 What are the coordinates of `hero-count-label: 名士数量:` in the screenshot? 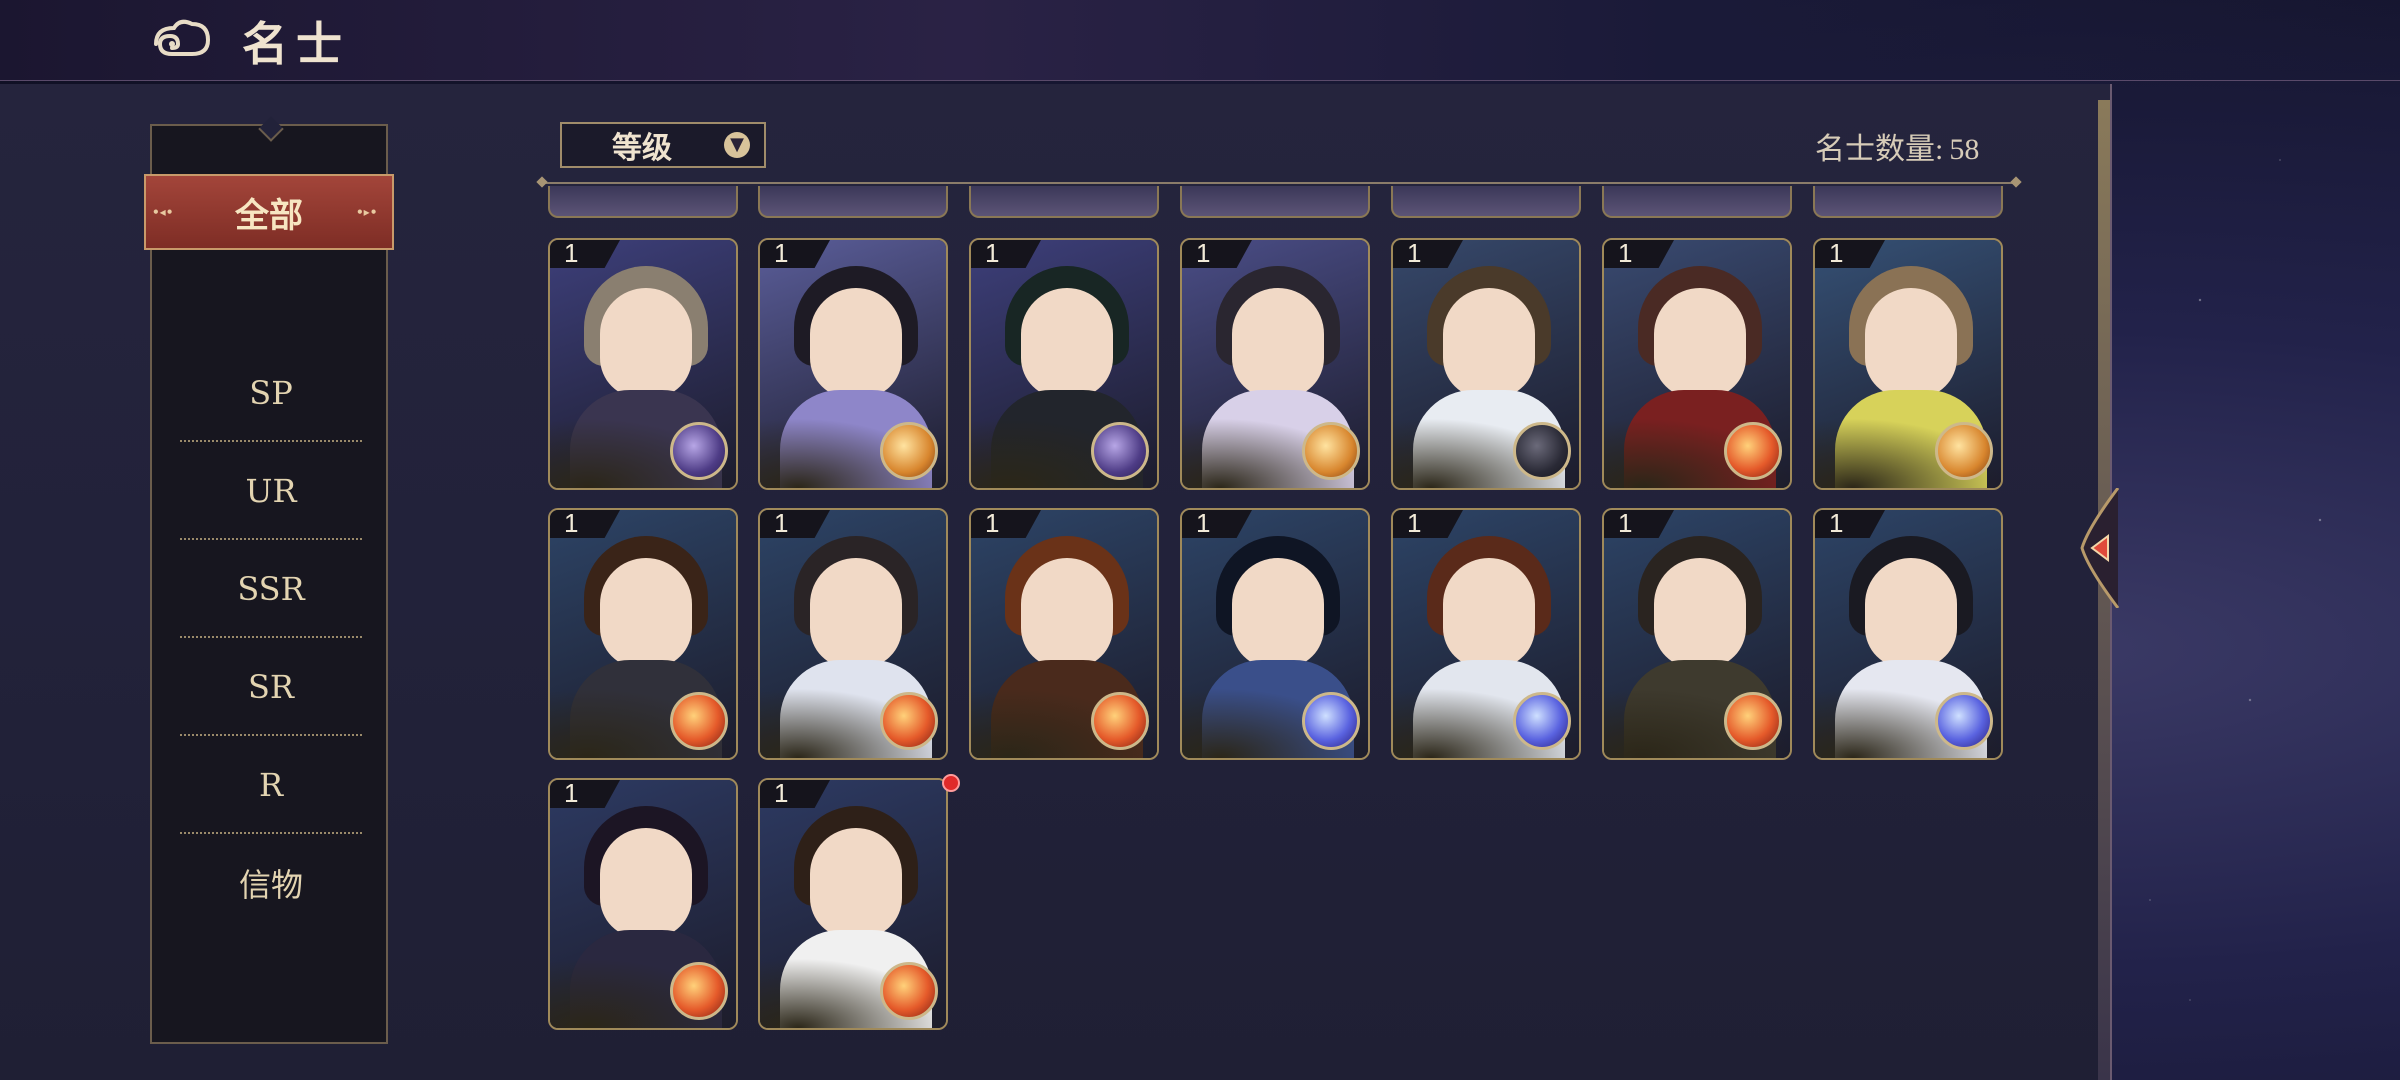 It's located at (1879, 149).